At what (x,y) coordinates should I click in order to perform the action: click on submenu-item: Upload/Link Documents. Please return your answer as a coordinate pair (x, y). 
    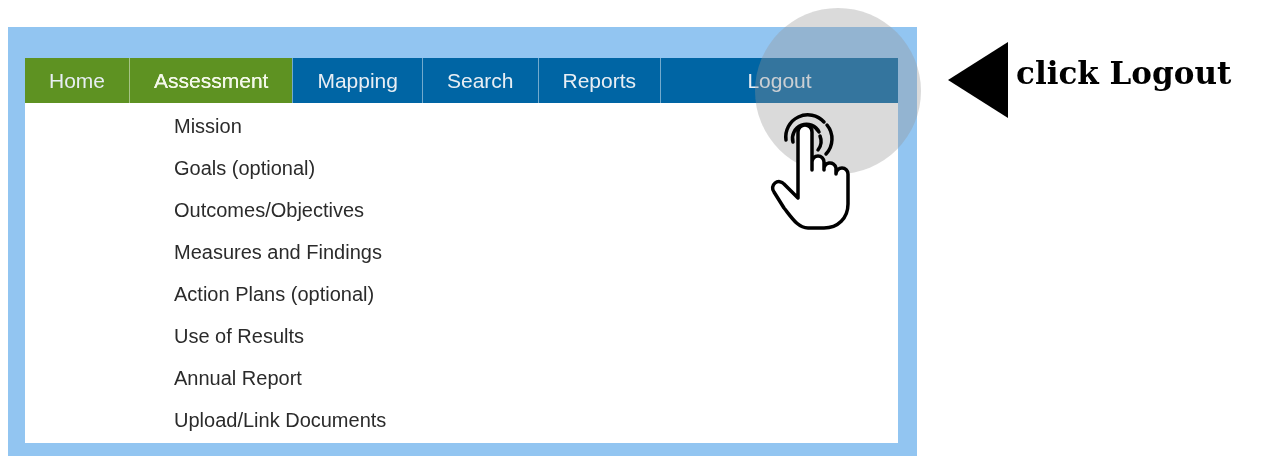
    Looking at the image, I should click on (280, 420).